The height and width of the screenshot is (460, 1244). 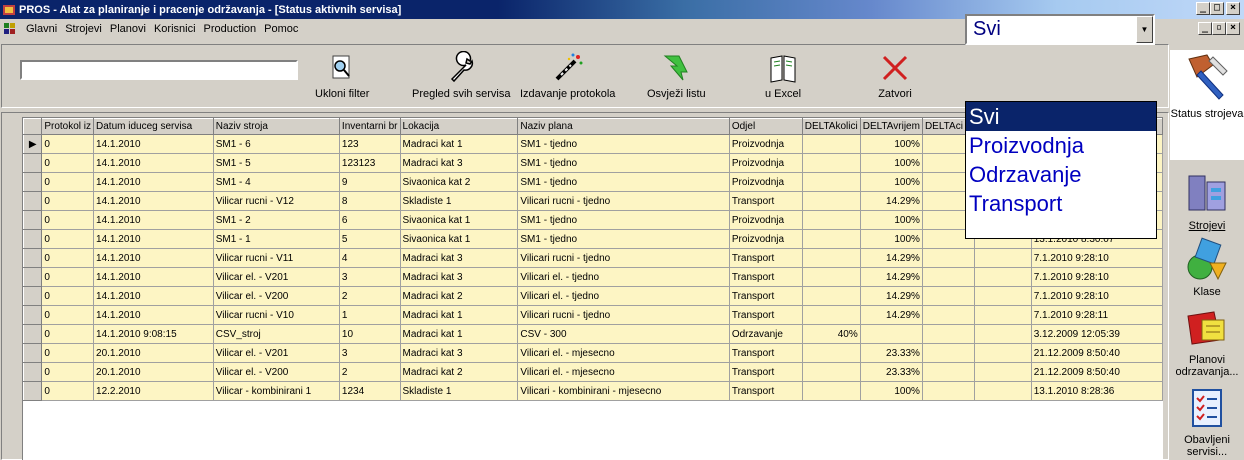 What do you see at coordinates (175, 29) in the screenshot?
I see `menu-korisnici: Korisnici` at bounding box center [175, 29].